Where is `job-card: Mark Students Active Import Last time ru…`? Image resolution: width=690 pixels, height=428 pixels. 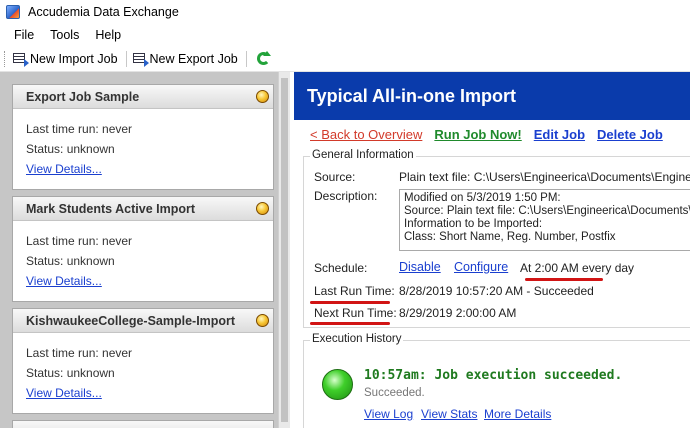
job-card: Mark Students Active Import Last time ru… is located at coordinates (143, 249).